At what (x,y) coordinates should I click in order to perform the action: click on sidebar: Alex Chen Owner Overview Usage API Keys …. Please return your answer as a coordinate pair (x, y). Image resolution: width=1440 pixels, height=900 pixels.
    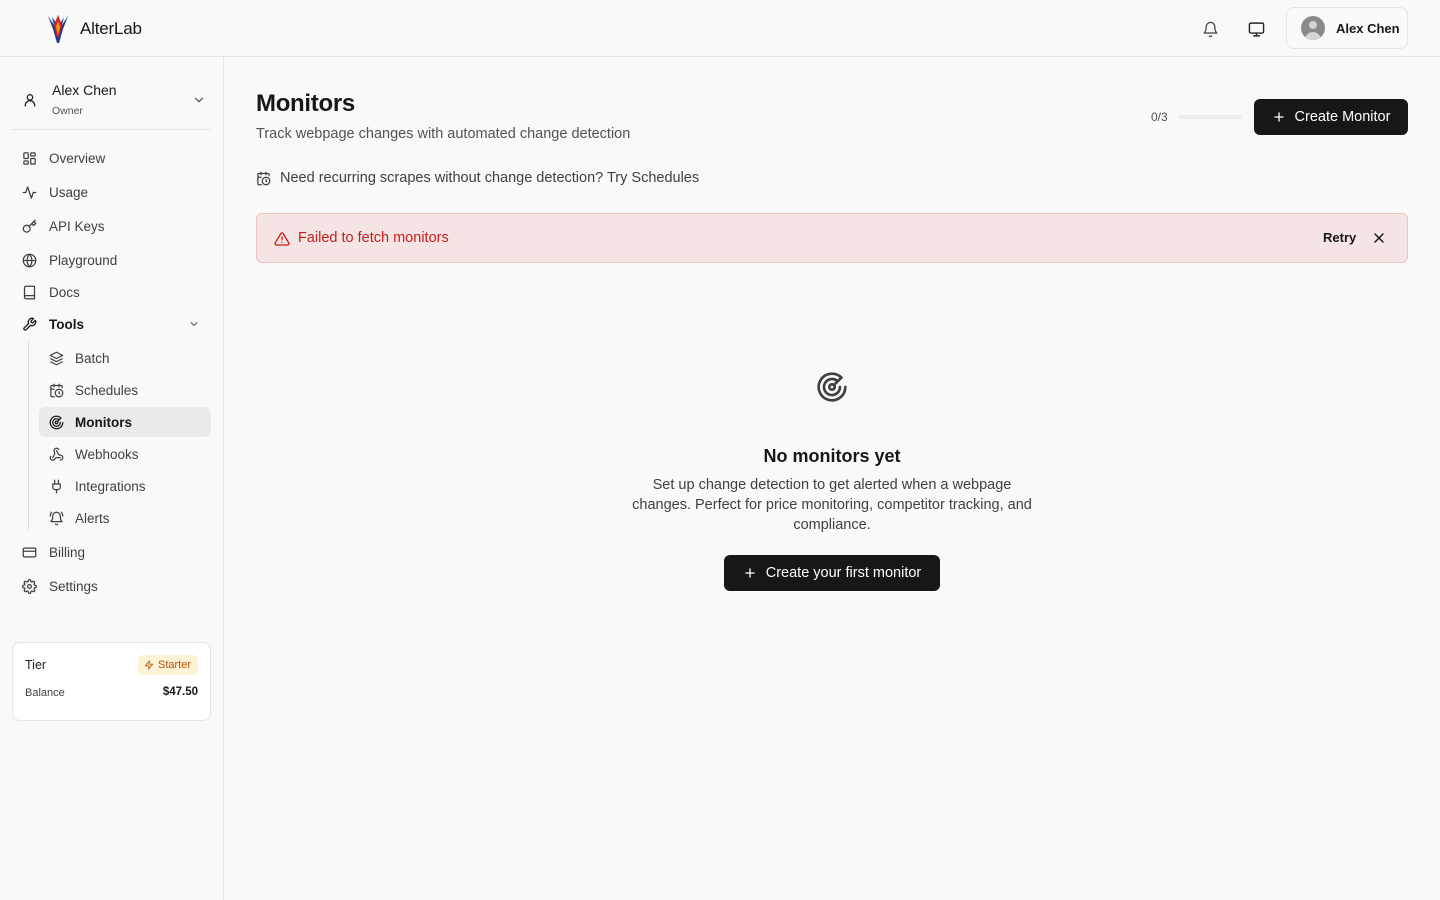
    Looking at the image, I should click on (112, 478).